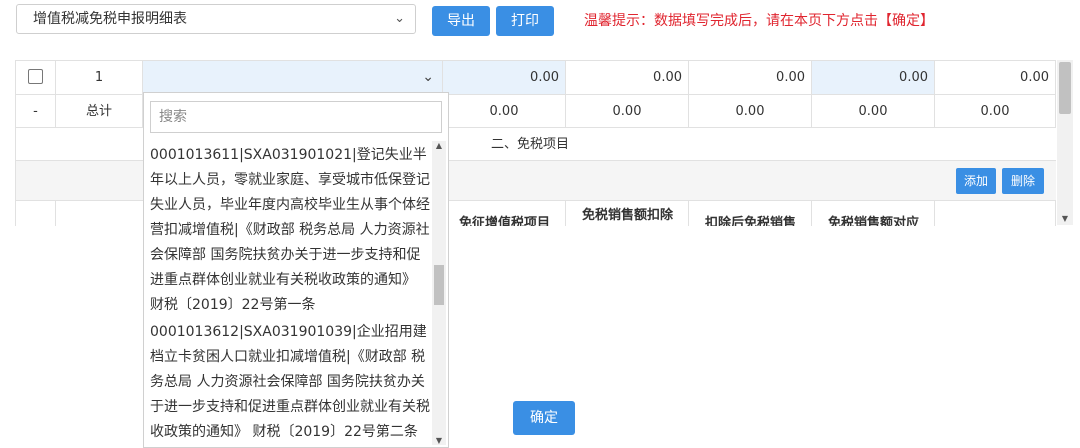  I want to click on header-label: 免税销售额对应, so click(873, 221).